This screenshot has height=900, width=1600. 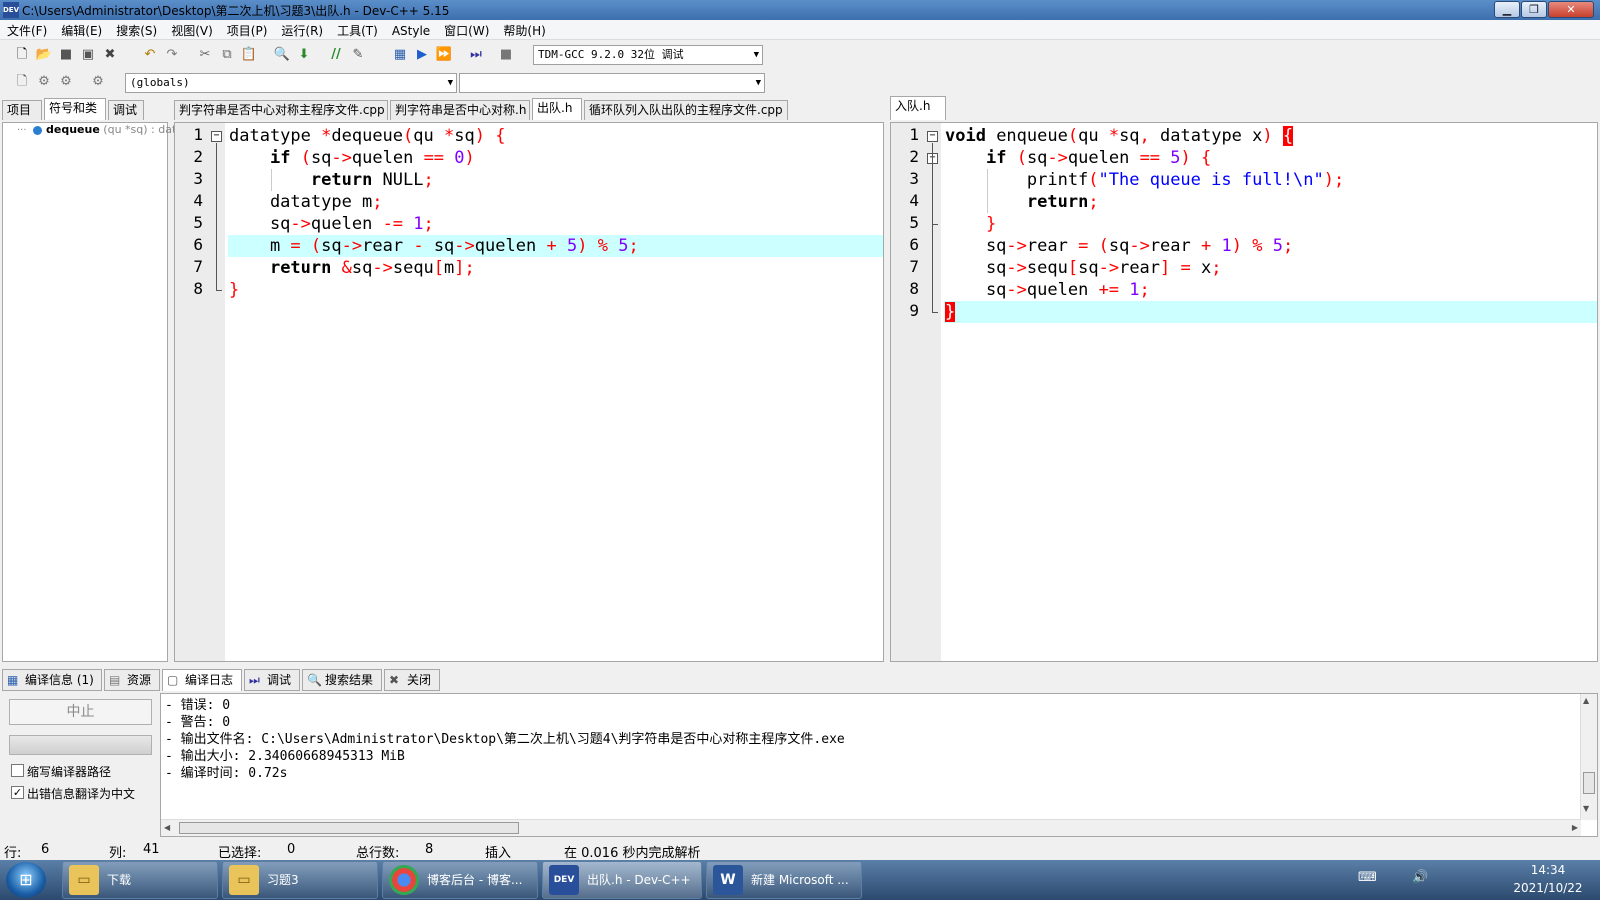 What do you see at coordinates (648, 55) in the screenshot?
I see `compiler-select: TDM-GCC 9.2.0 32位 调试 ▼` at bounding box center [648, 55].